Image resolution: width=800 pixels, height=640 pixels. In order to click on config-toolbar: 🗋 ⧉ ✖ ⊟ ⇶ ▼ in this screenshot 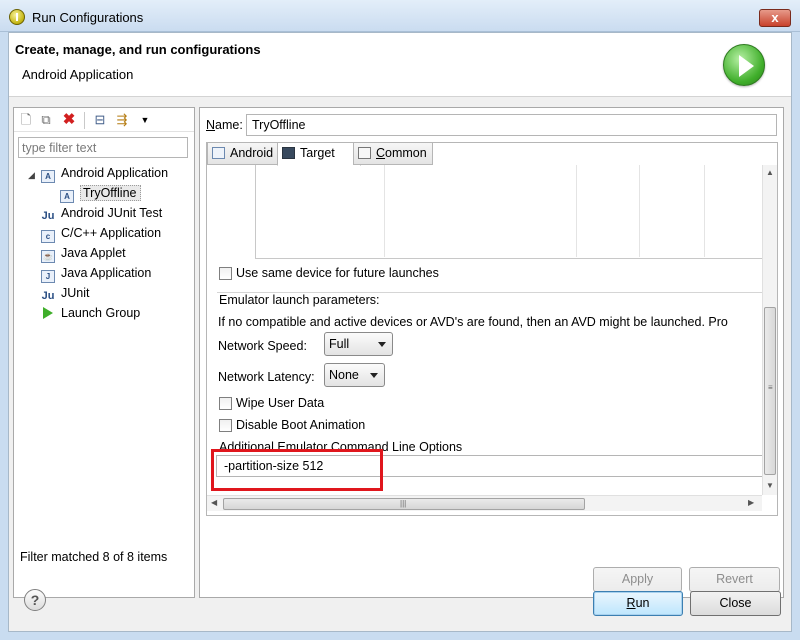, I will do `click(104, 120)`.